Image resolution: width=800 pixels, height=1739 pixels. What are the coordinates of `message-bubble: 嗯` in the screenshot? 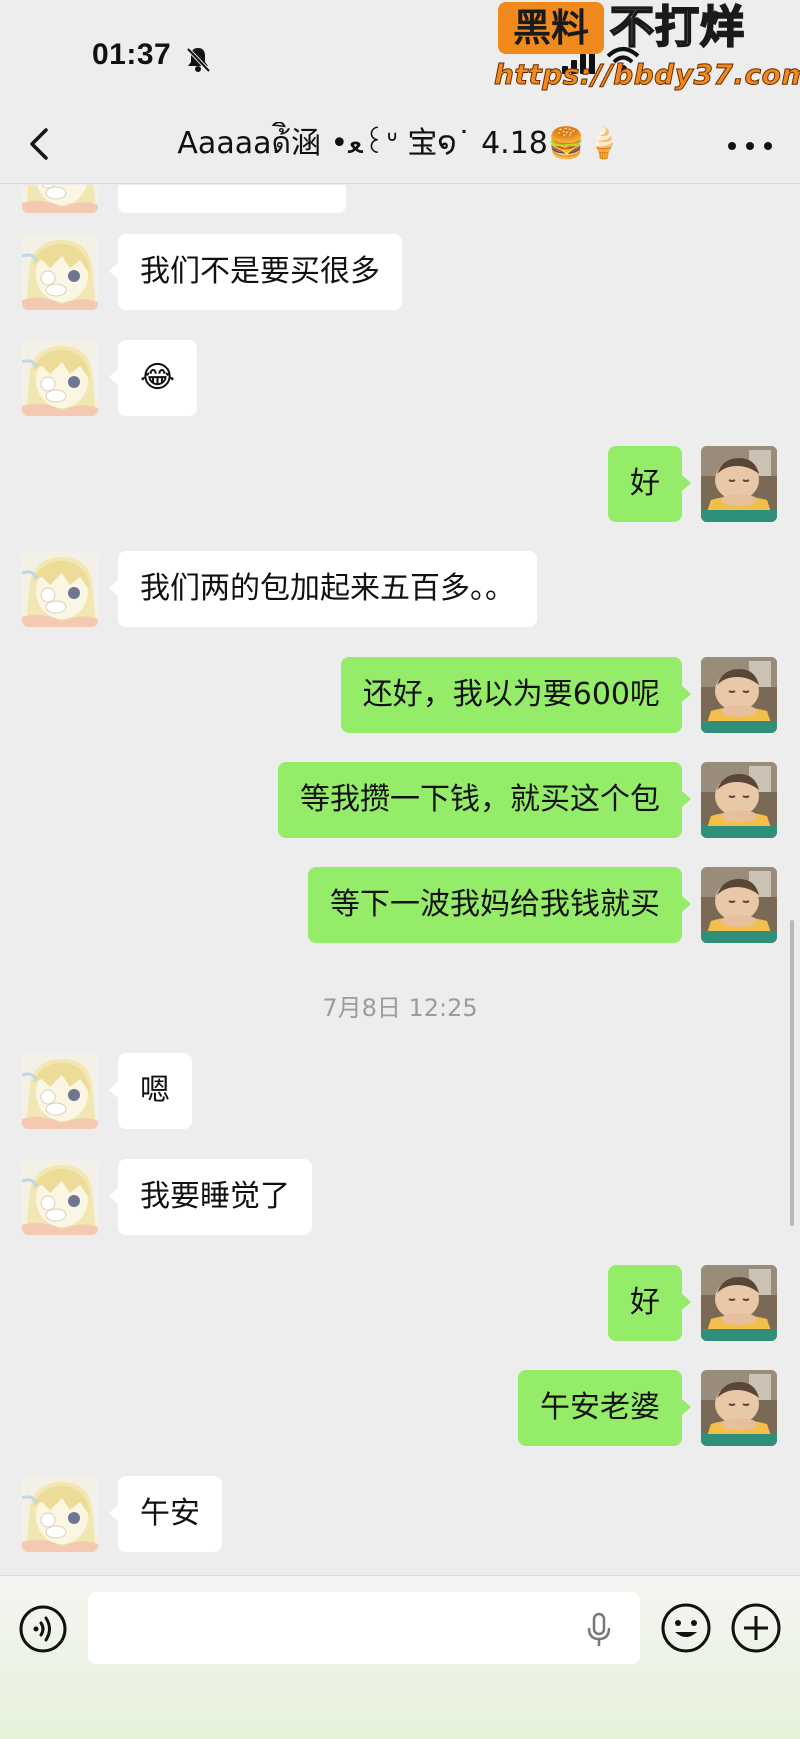 It's located at (150, 1091).